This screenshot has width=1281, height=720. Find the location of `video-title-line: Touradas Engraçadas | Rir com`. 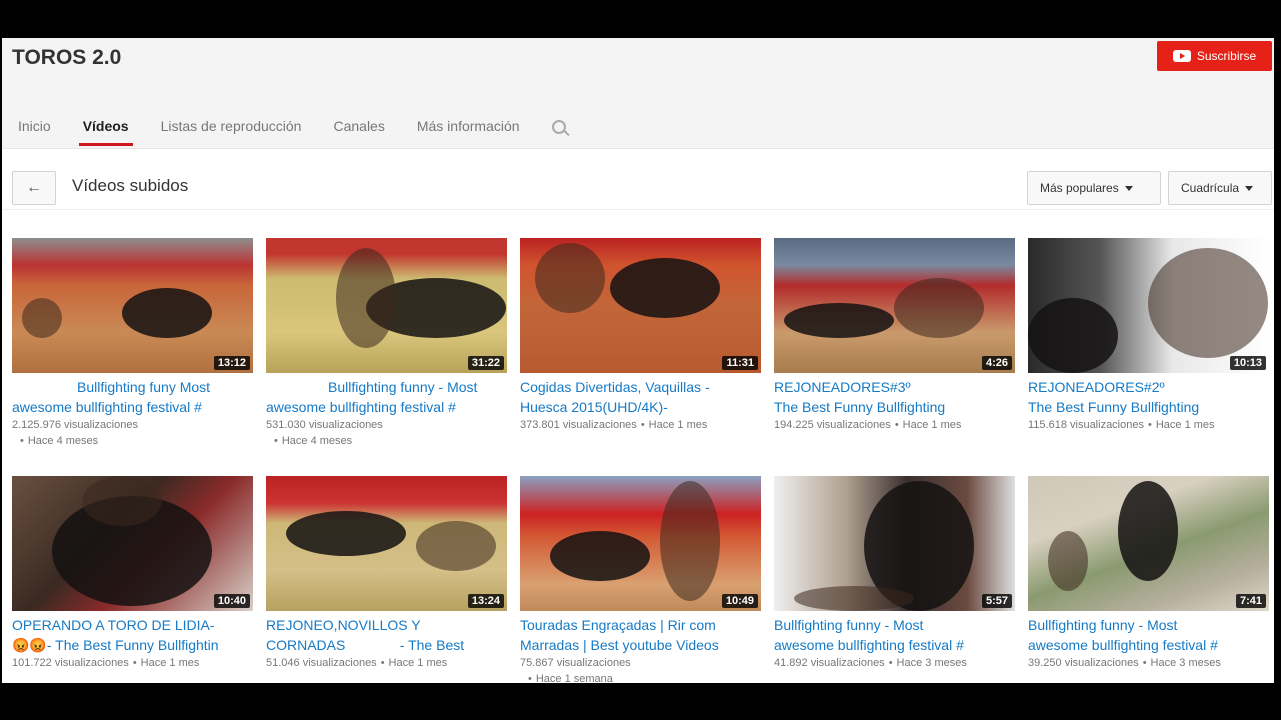

video-title-line: Touradas Engraçadas | Rir com is located at coordinates (618, 625).